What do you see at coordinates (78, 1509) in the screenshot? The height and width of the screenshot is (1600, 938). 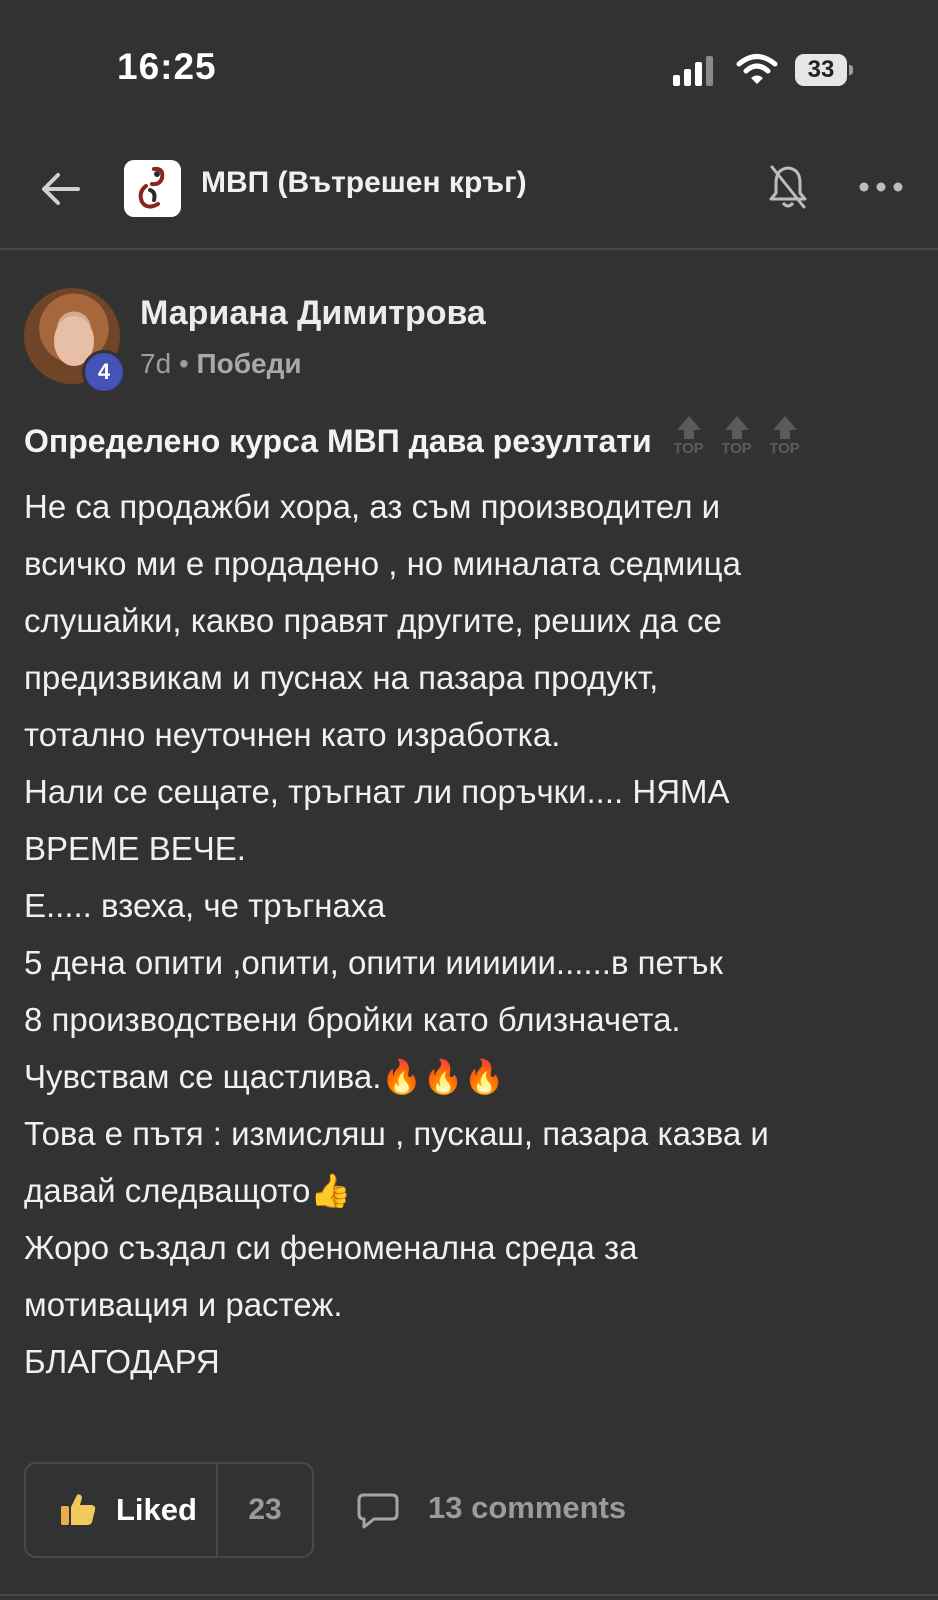 I see `thumbs-up-icon` at bounding box center [78, 1509].